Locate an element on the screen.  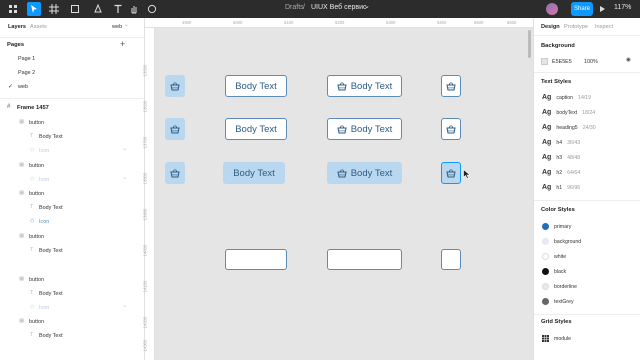
frame-tool-icon is located at coordinates (54, 9).